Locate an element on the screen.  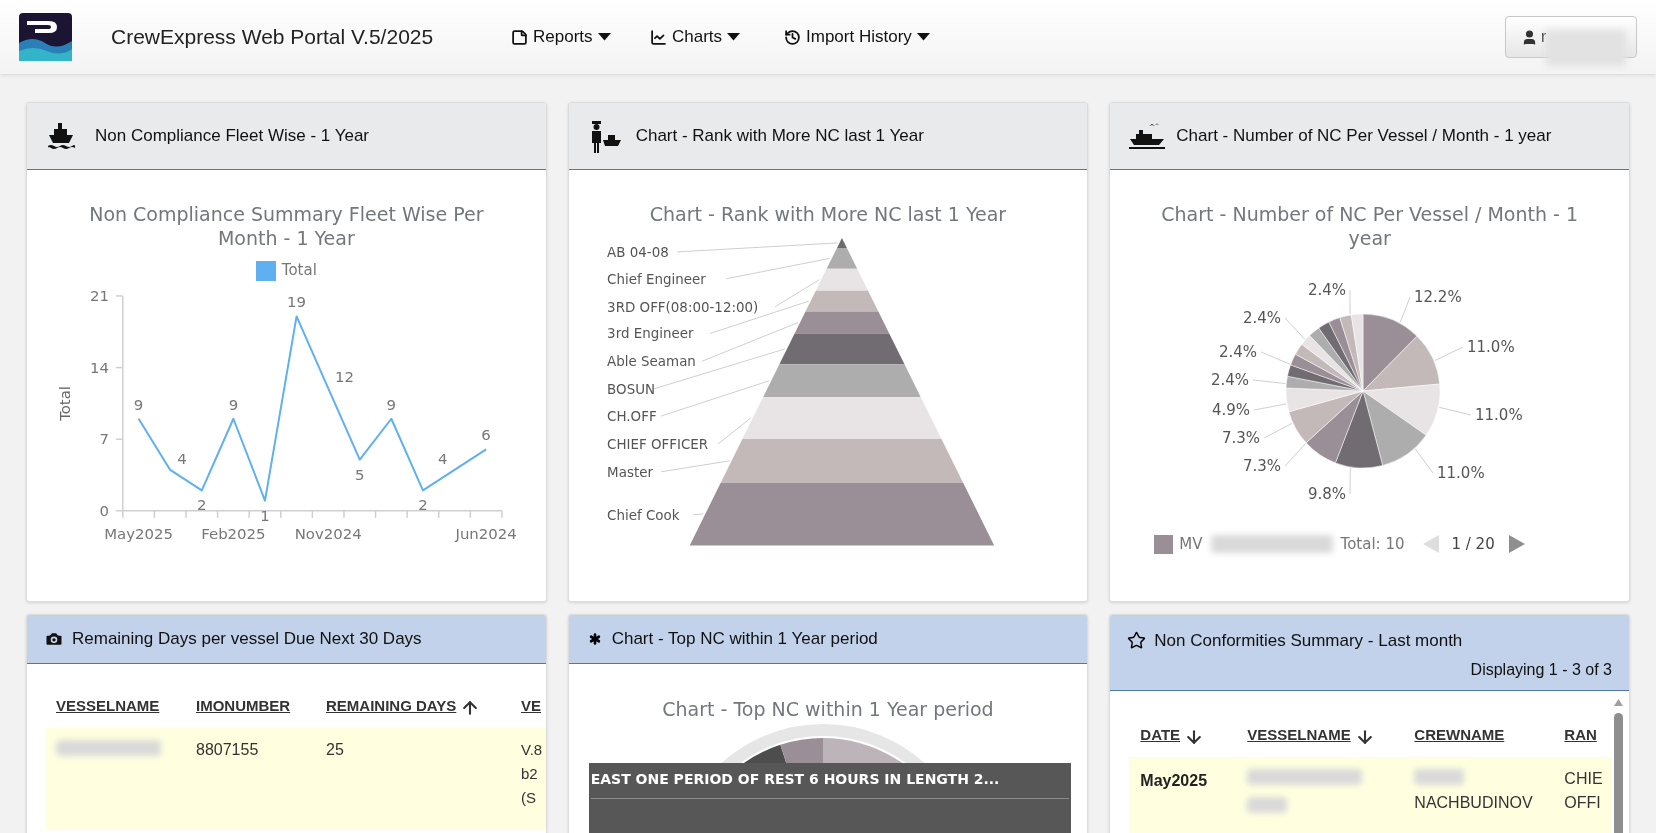
table-cell: 25 is located at coordinates (335, 749).